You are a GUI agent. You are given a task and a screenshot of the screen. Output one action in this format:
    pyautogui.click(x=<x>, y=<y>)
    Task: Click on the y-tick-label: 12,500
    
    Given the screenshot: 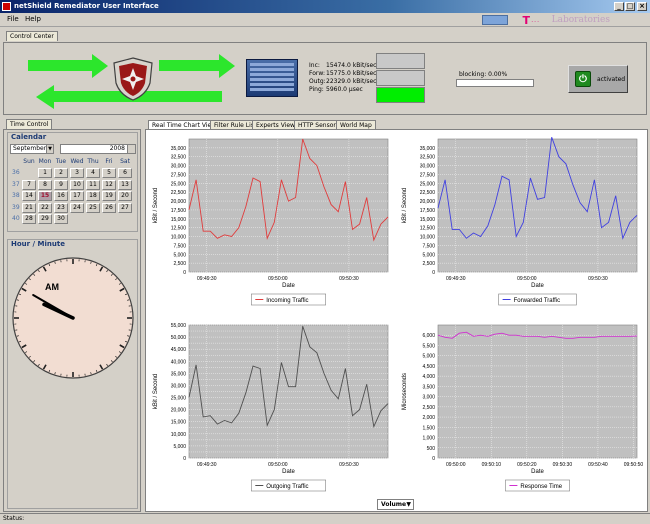 What is the action you would take?
    pyautogui.click(x=428, y=229)
    